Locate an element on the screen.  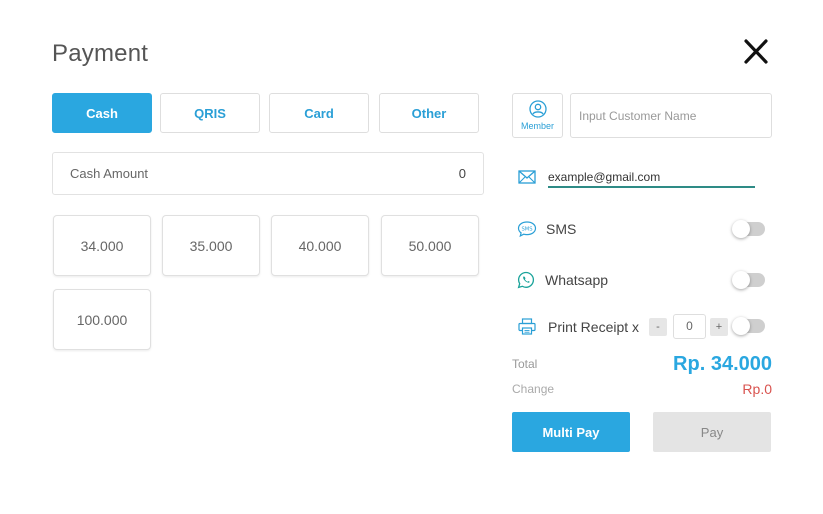
pay-button: Pay is located at coordinates (712, 432).